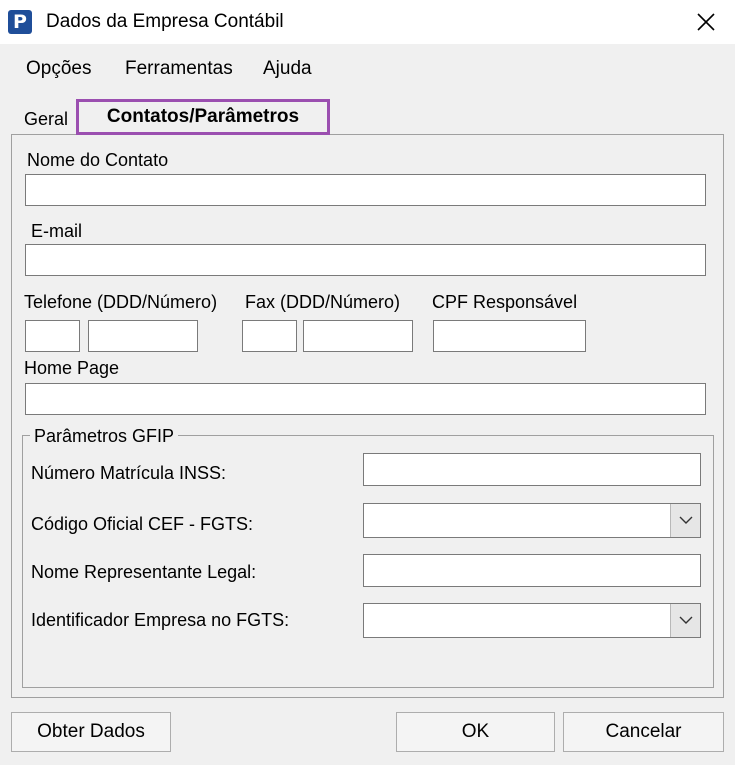 This screenshot has width=735, height=765. I want to click on tab-contatos-parametros: Contatos/Parâmetros, so click(203, 117).